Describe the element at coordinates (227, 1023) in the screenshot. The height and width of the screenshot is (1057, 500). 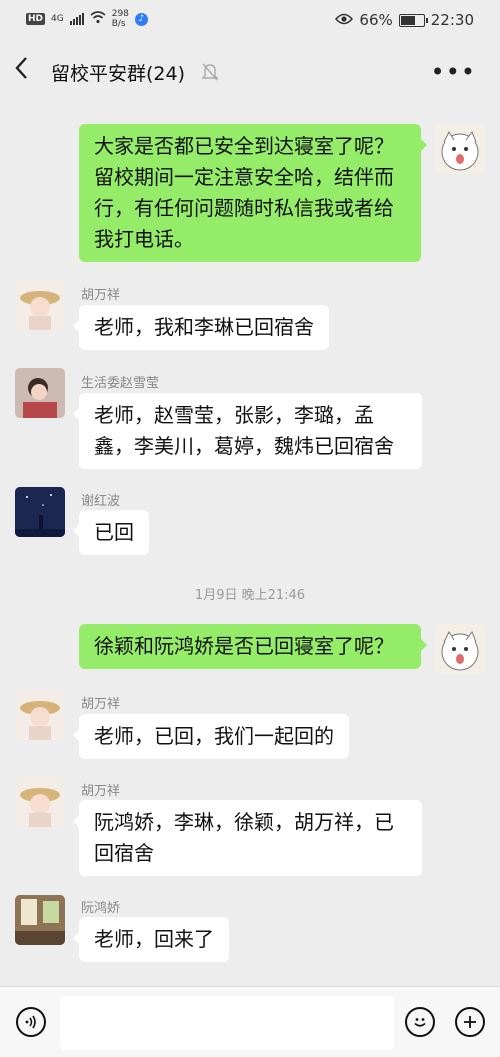
I see `message-input` at that location.